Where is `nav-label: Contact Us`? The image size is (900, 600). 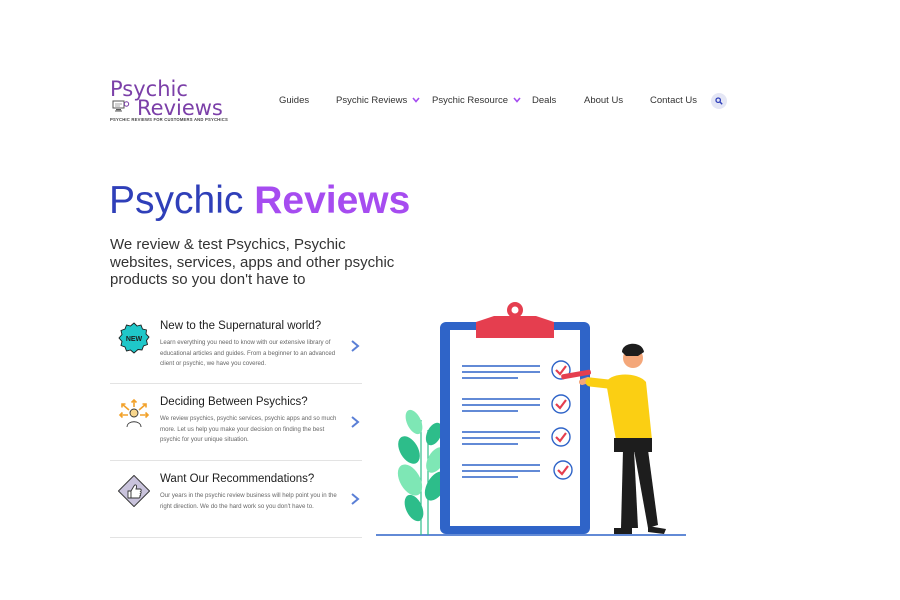
nav-label: Contact Us is located at coordinates (673, 100).